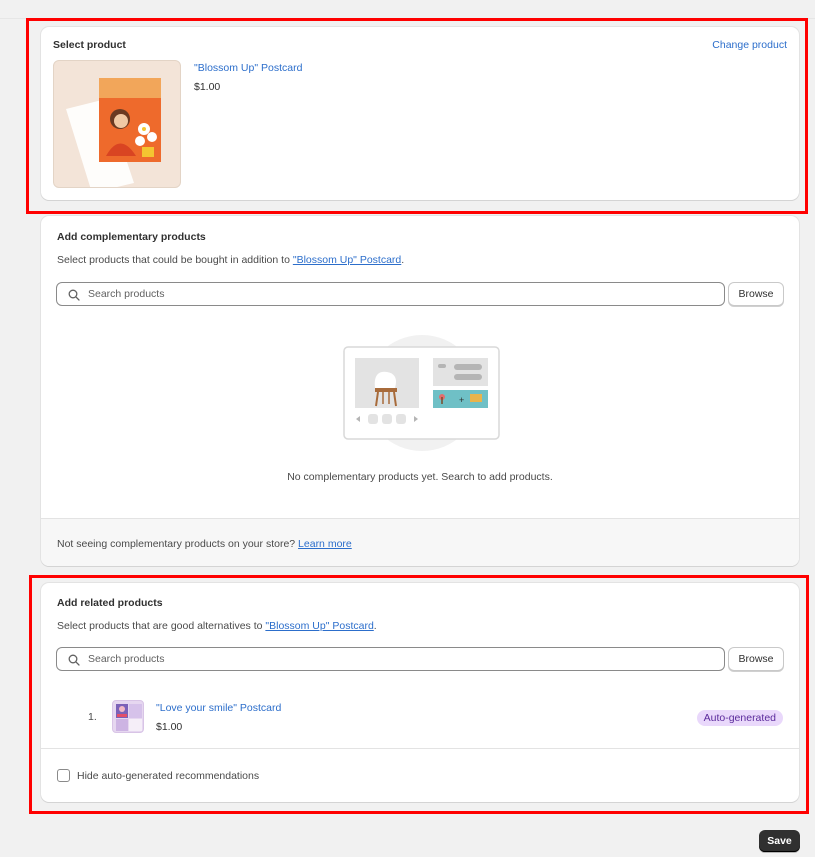  Describe the element at coordinates (347, 260) in the screenshot. I see `complementary-product-link: "Blossom Up" Postcard` at that location.